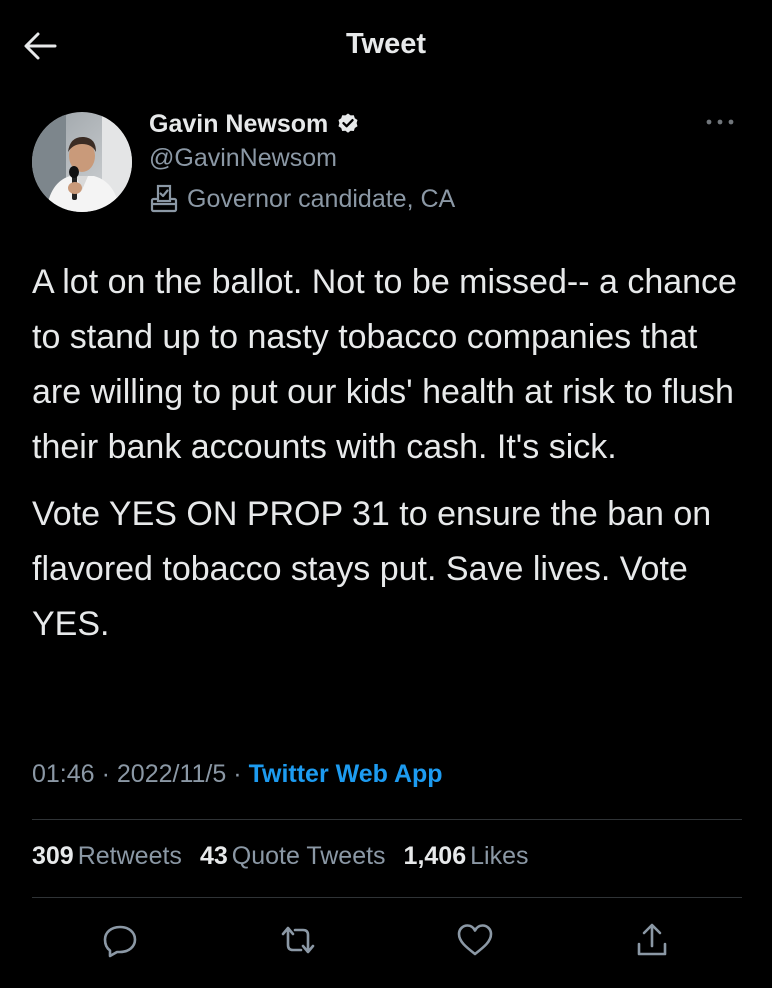  What do you see at coordinates (346, 774) in the screenshot?
I see `tweet-source-link: Twitter Web App` at bounding box center [346, 774].